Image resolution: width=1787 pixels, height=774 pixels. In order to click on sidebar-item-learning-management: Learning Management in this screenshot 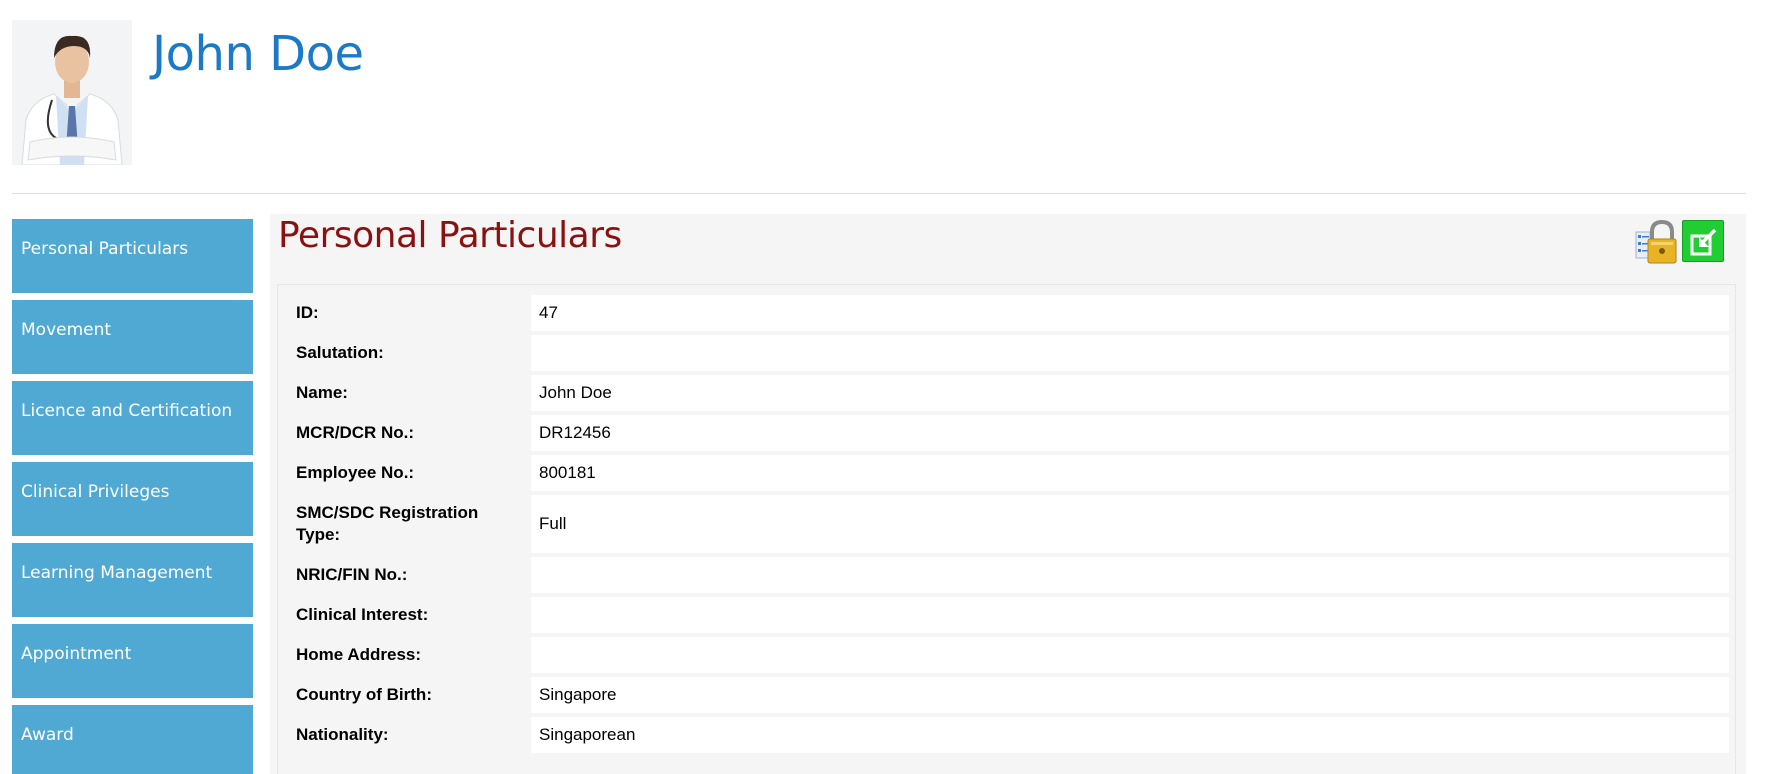, I will do `click(132, 580)`.